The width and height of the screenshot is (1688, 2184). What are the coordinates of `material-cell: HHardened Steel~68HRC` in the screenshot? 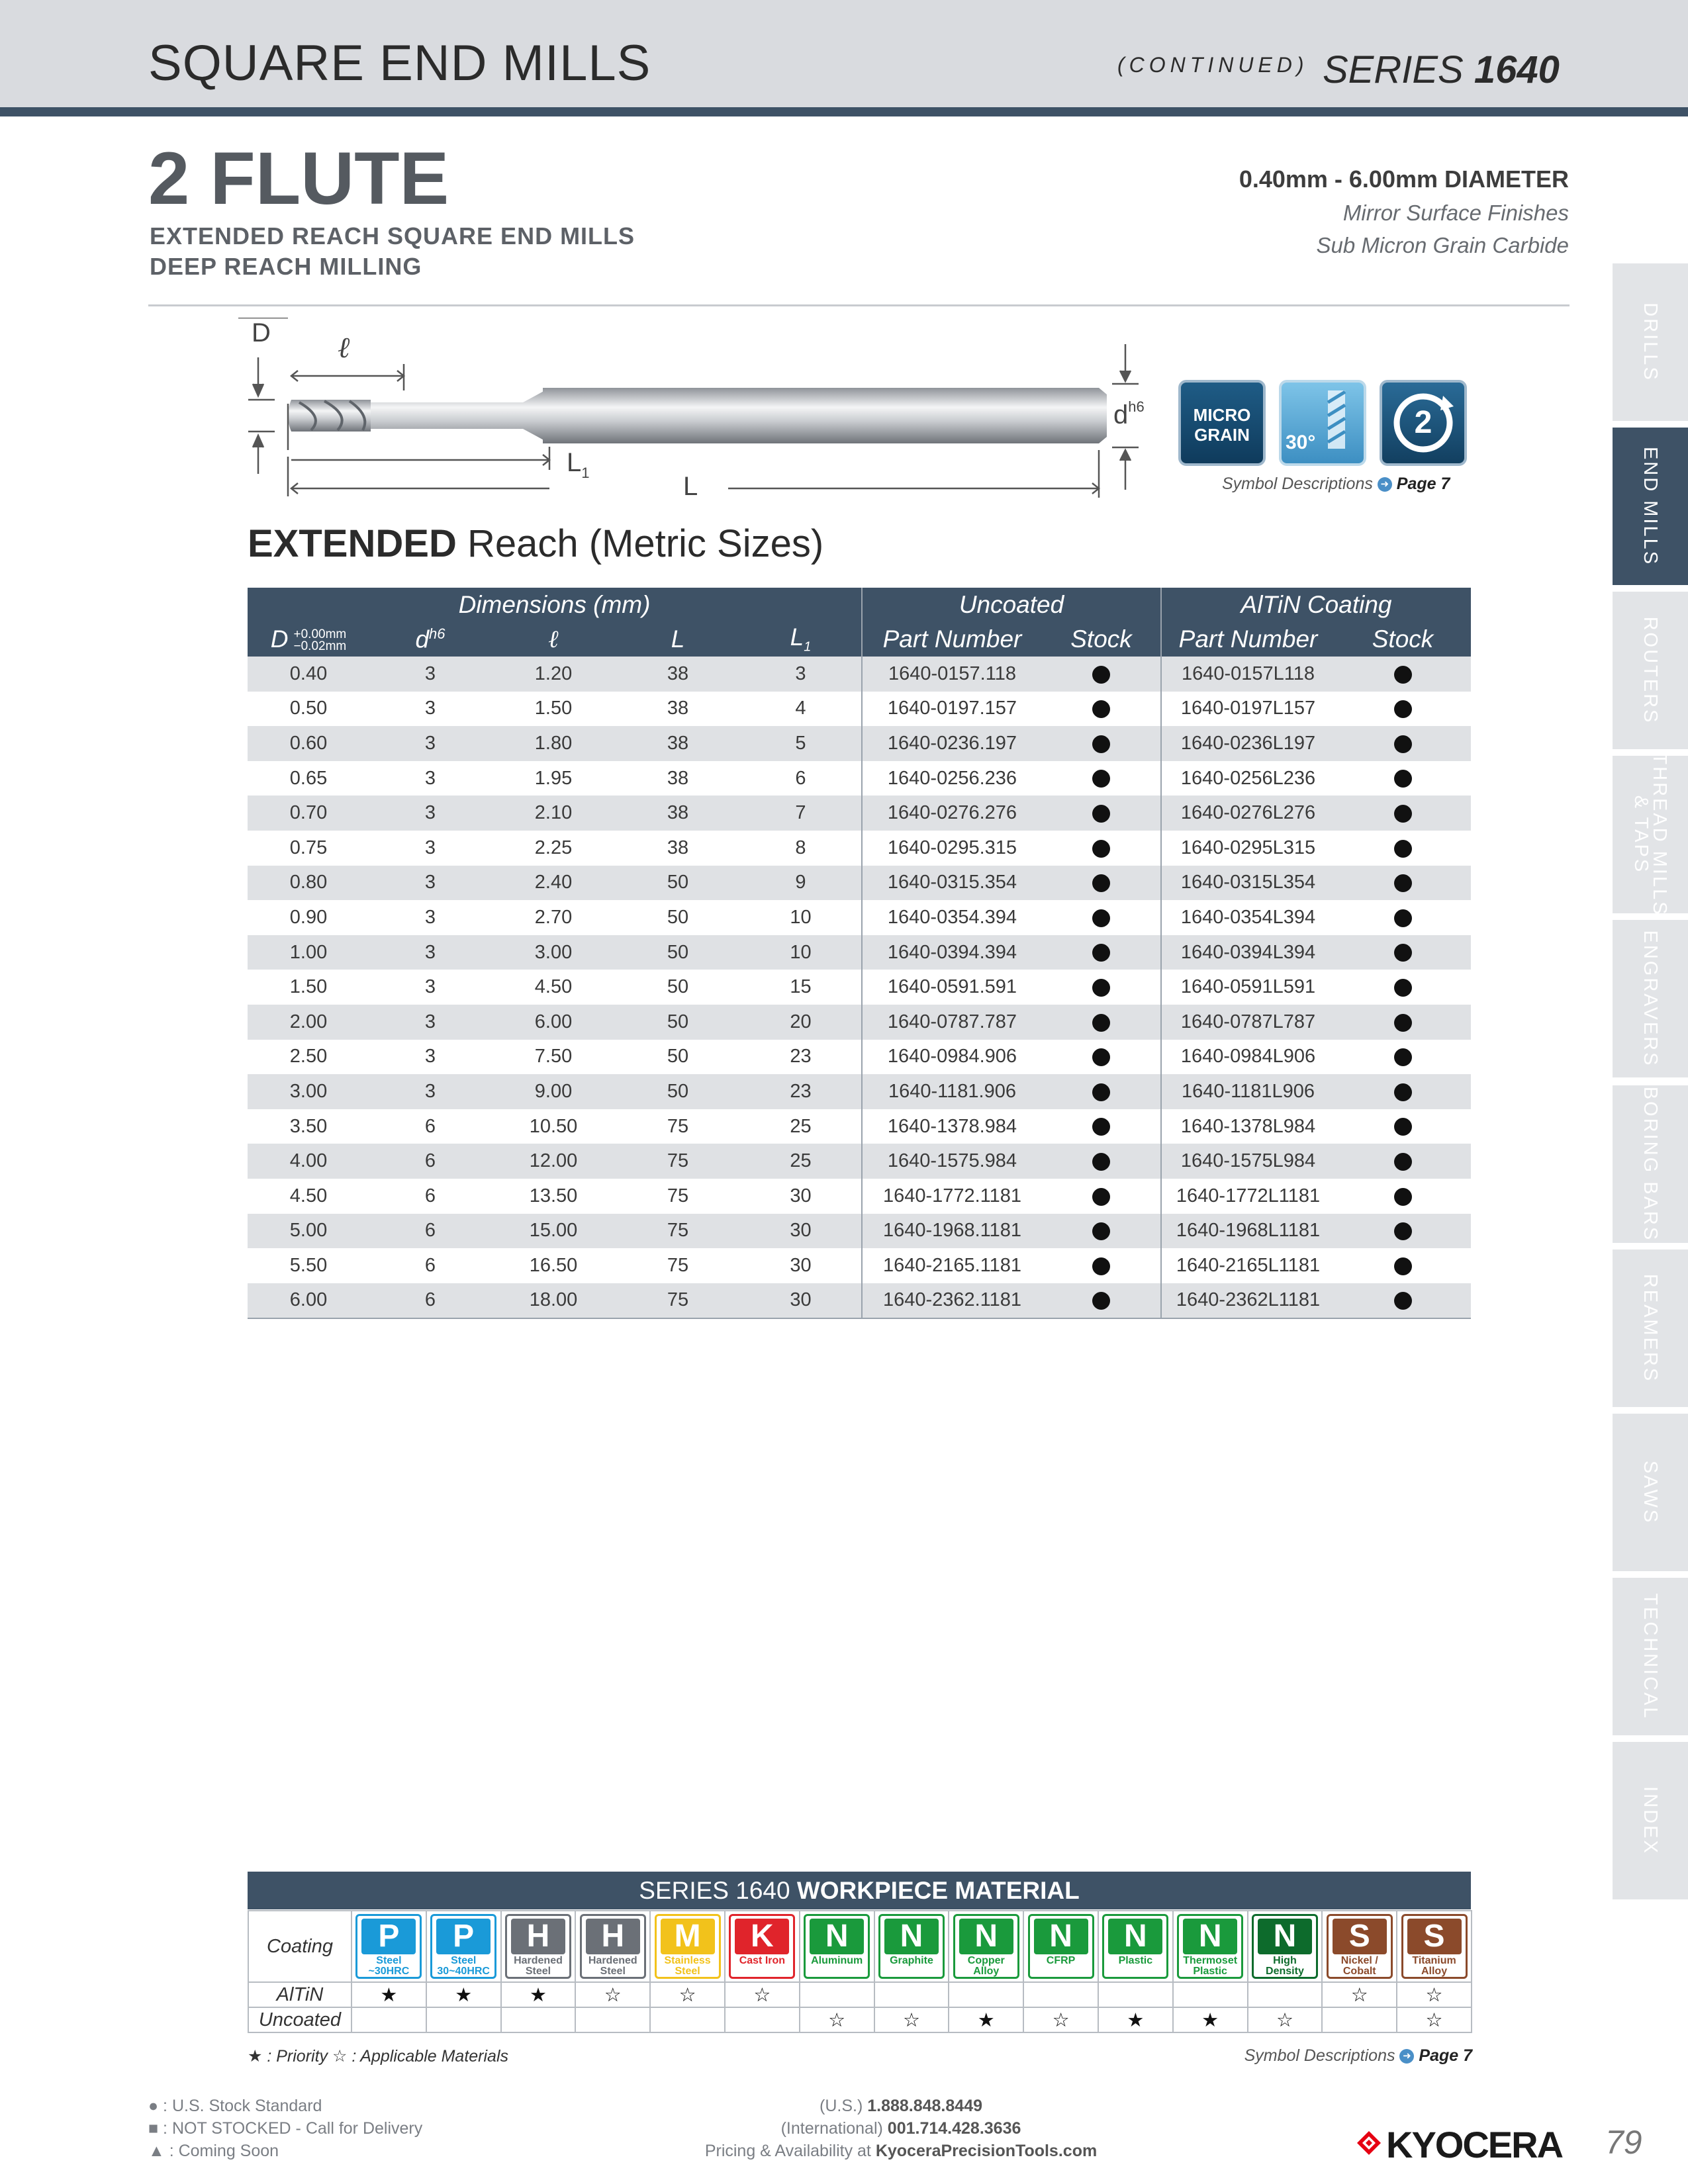 It's located at (613, 1946).